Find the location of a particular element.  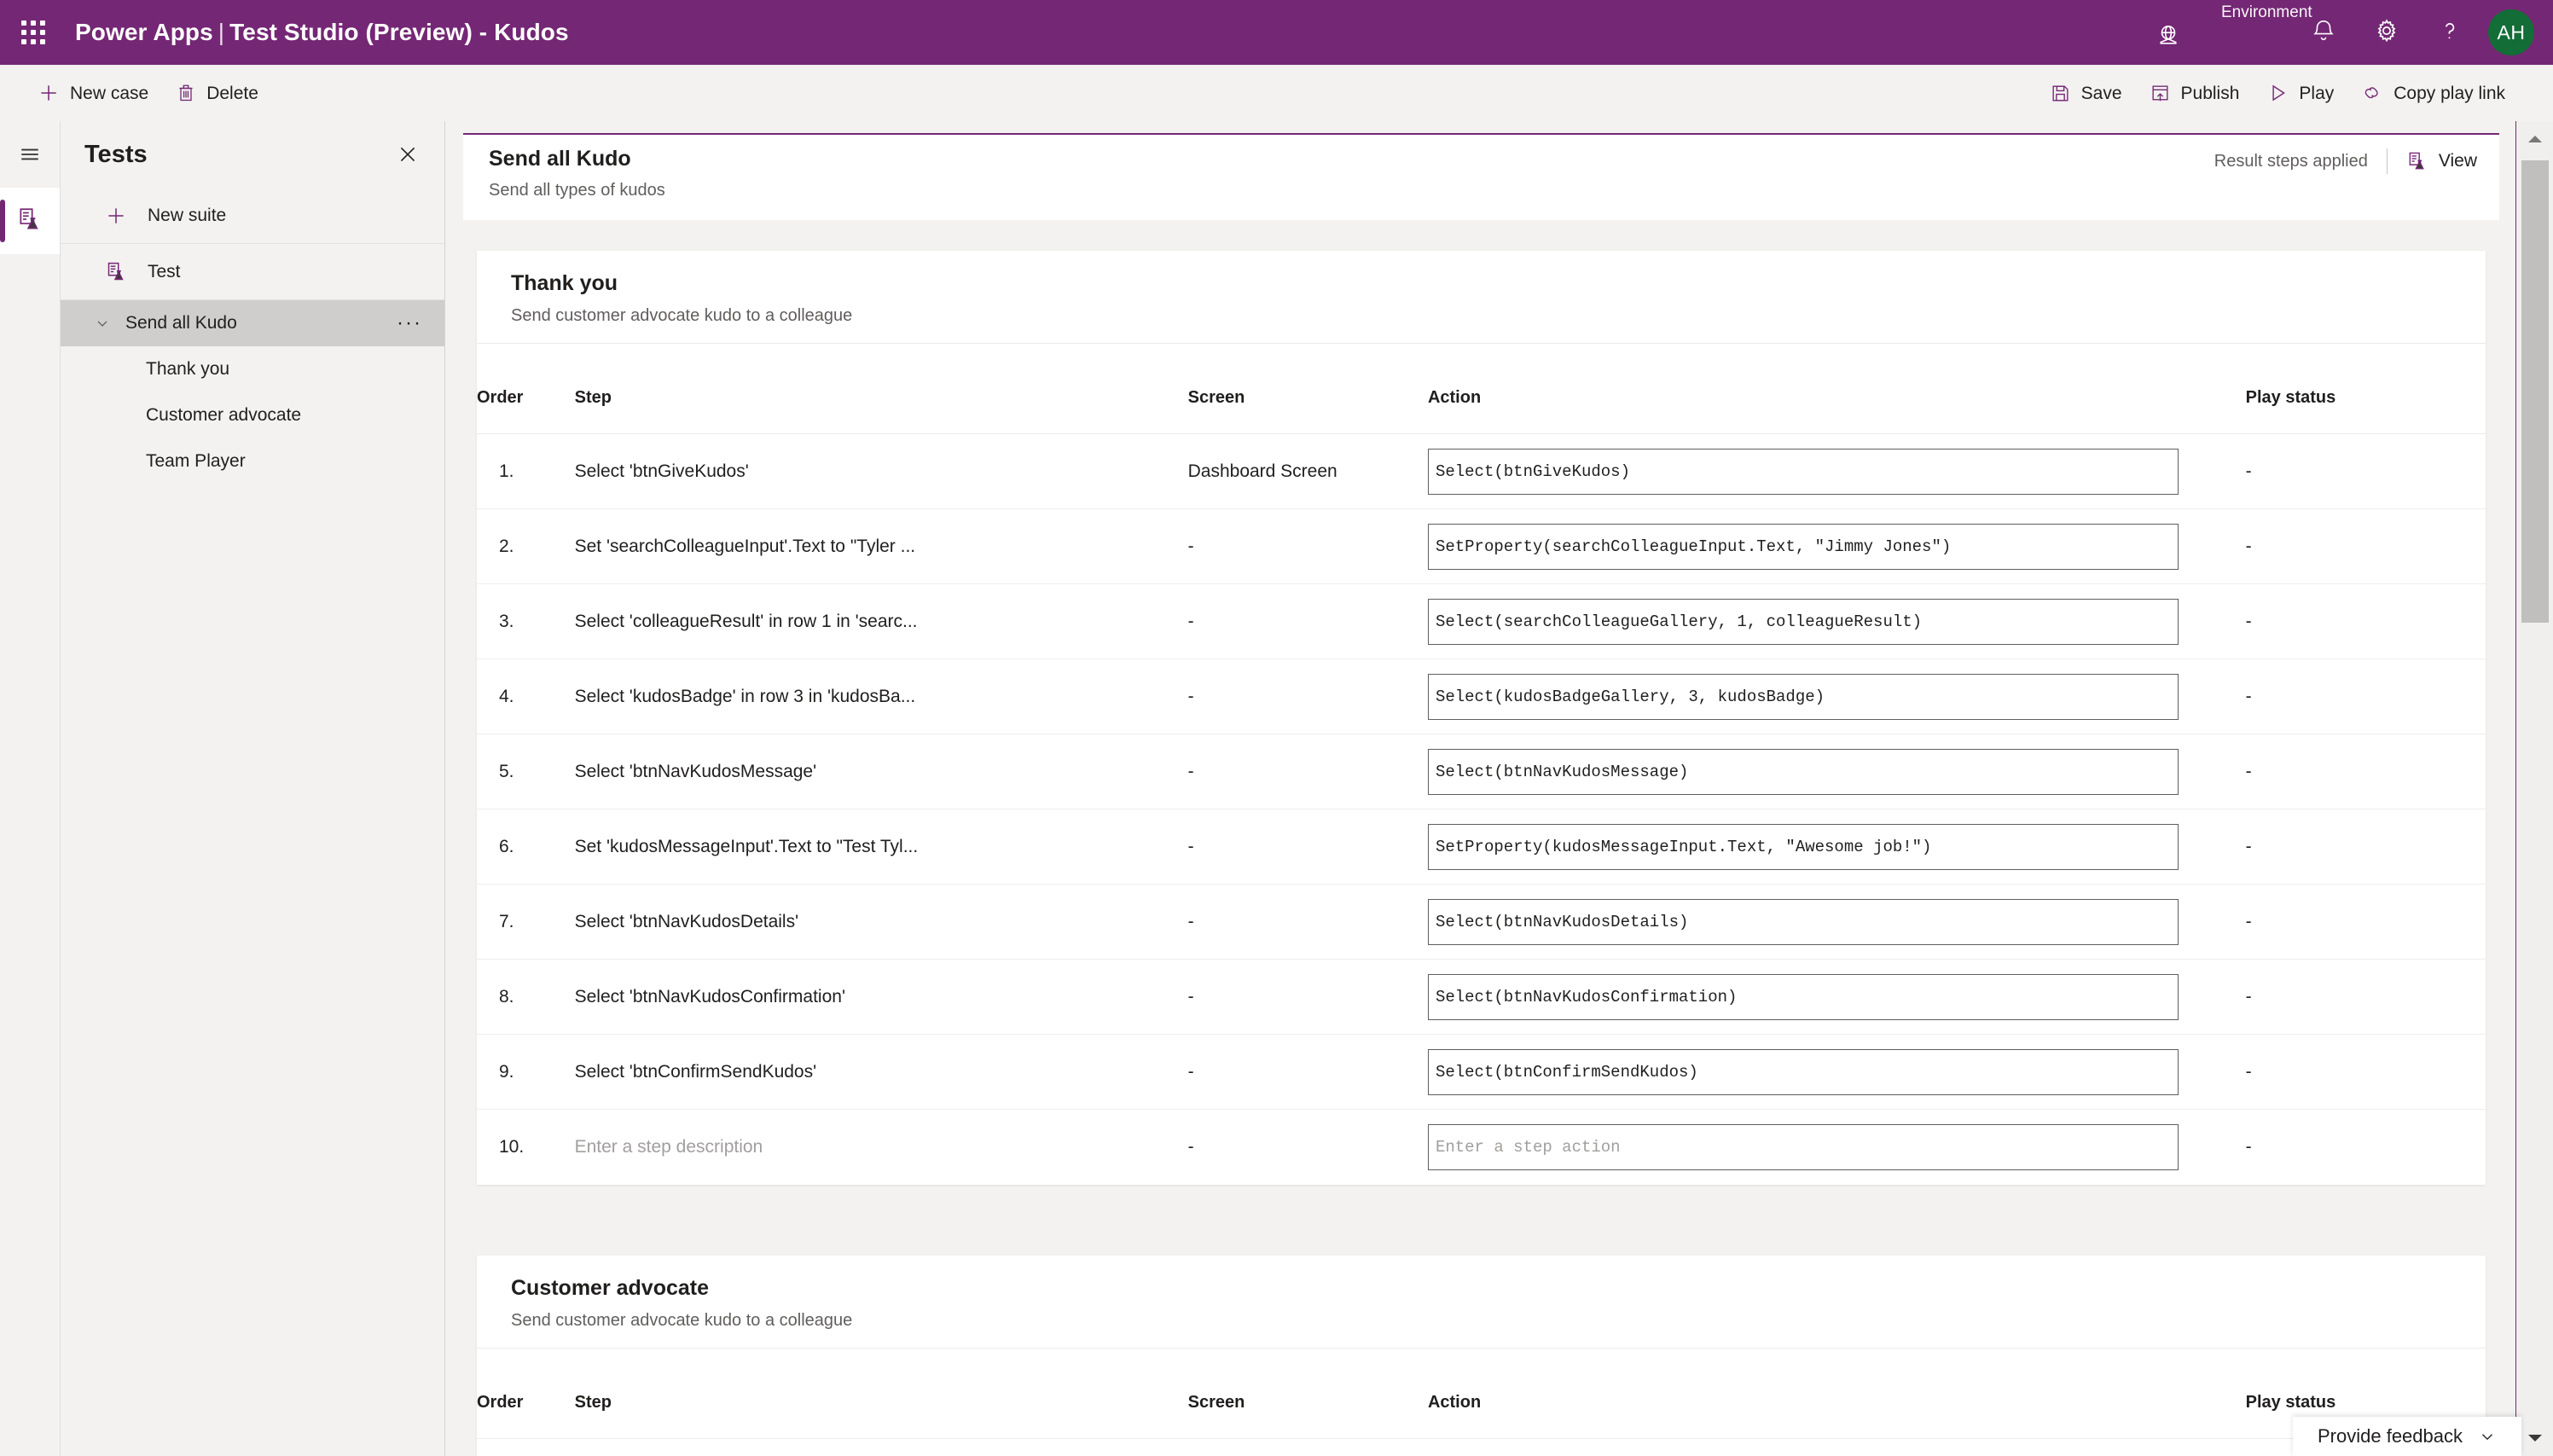

sidebar-suite-send-all-kudo: Send all Kudo ··· is located at coordinates (253, 323).